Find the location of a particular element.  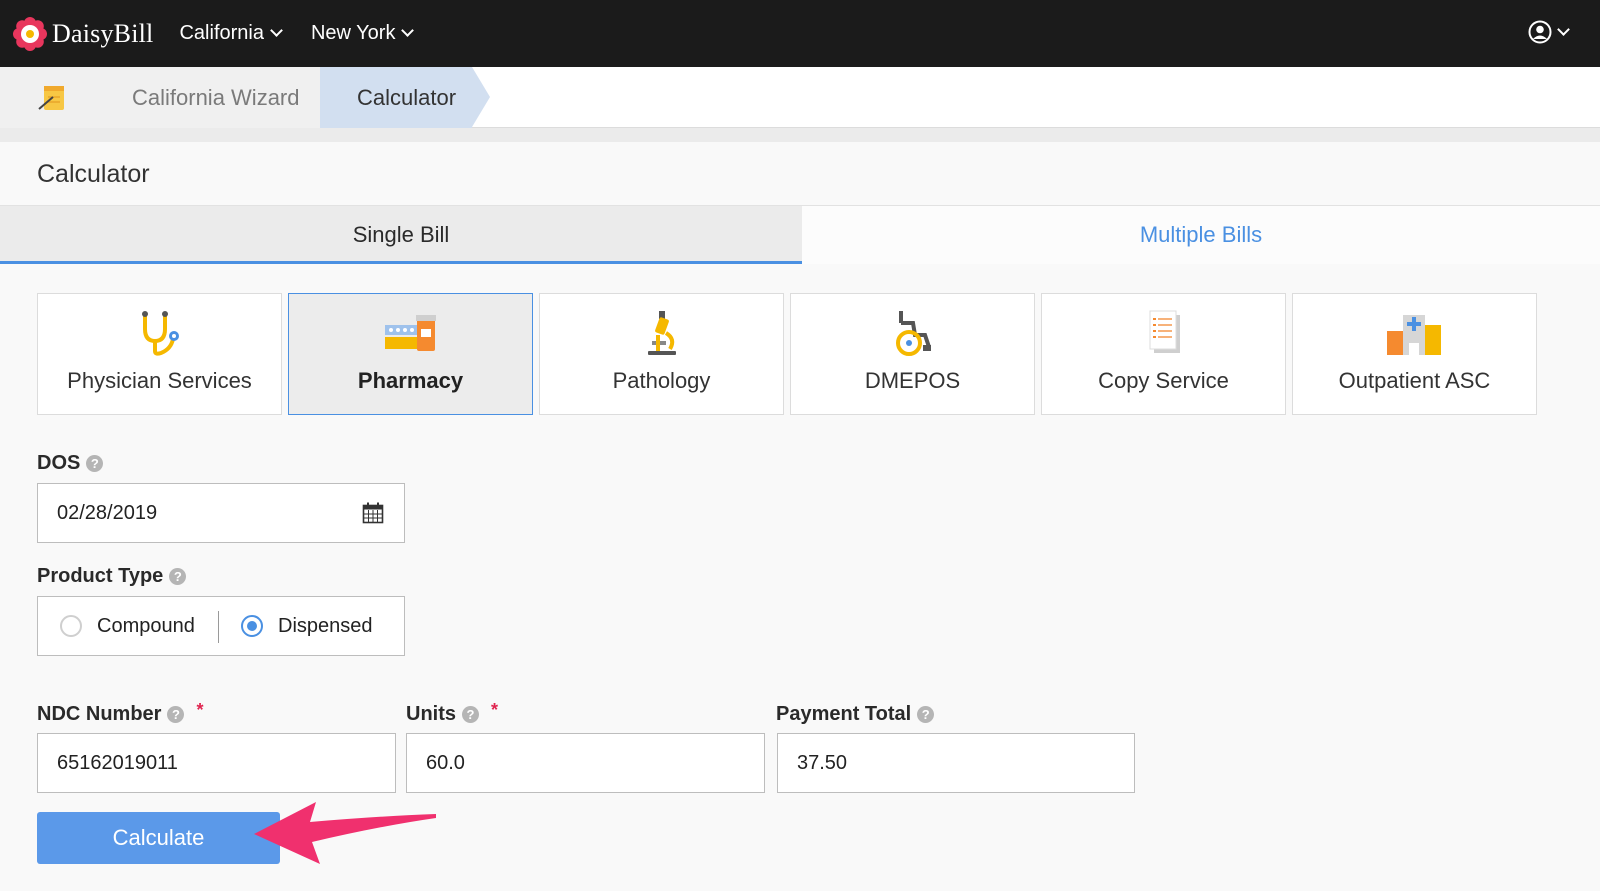

units-input: 60.0 is located at coordinates (585, 763).